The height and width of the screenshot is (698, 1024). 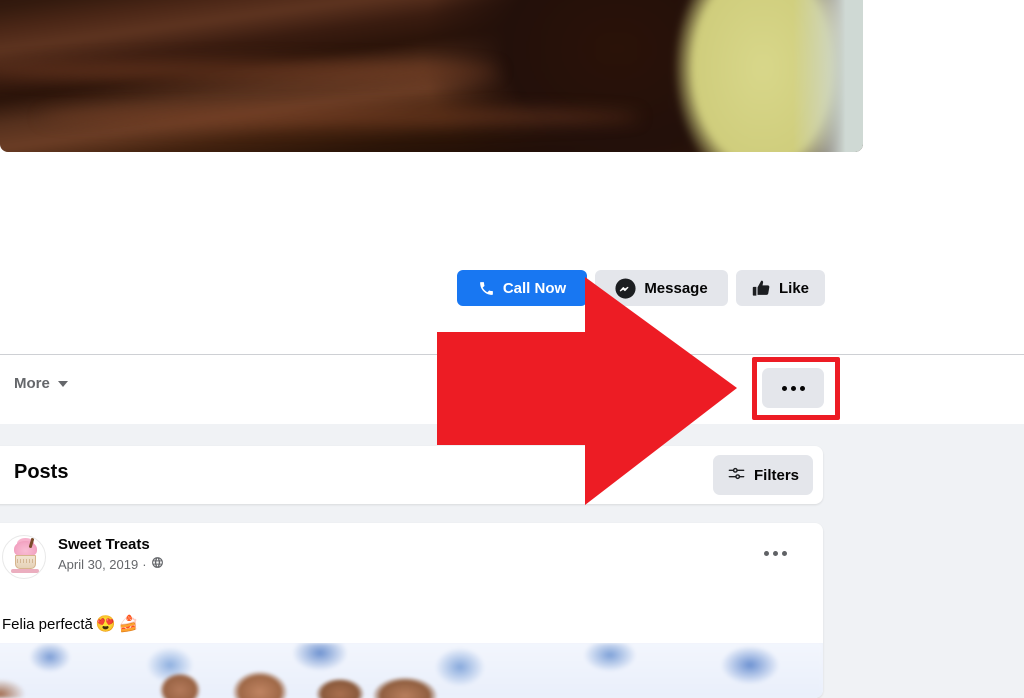 What do you see at coordinates (625, 288) in the screenshot?
I see `messenger-icon` at bounding box center [625, 288].